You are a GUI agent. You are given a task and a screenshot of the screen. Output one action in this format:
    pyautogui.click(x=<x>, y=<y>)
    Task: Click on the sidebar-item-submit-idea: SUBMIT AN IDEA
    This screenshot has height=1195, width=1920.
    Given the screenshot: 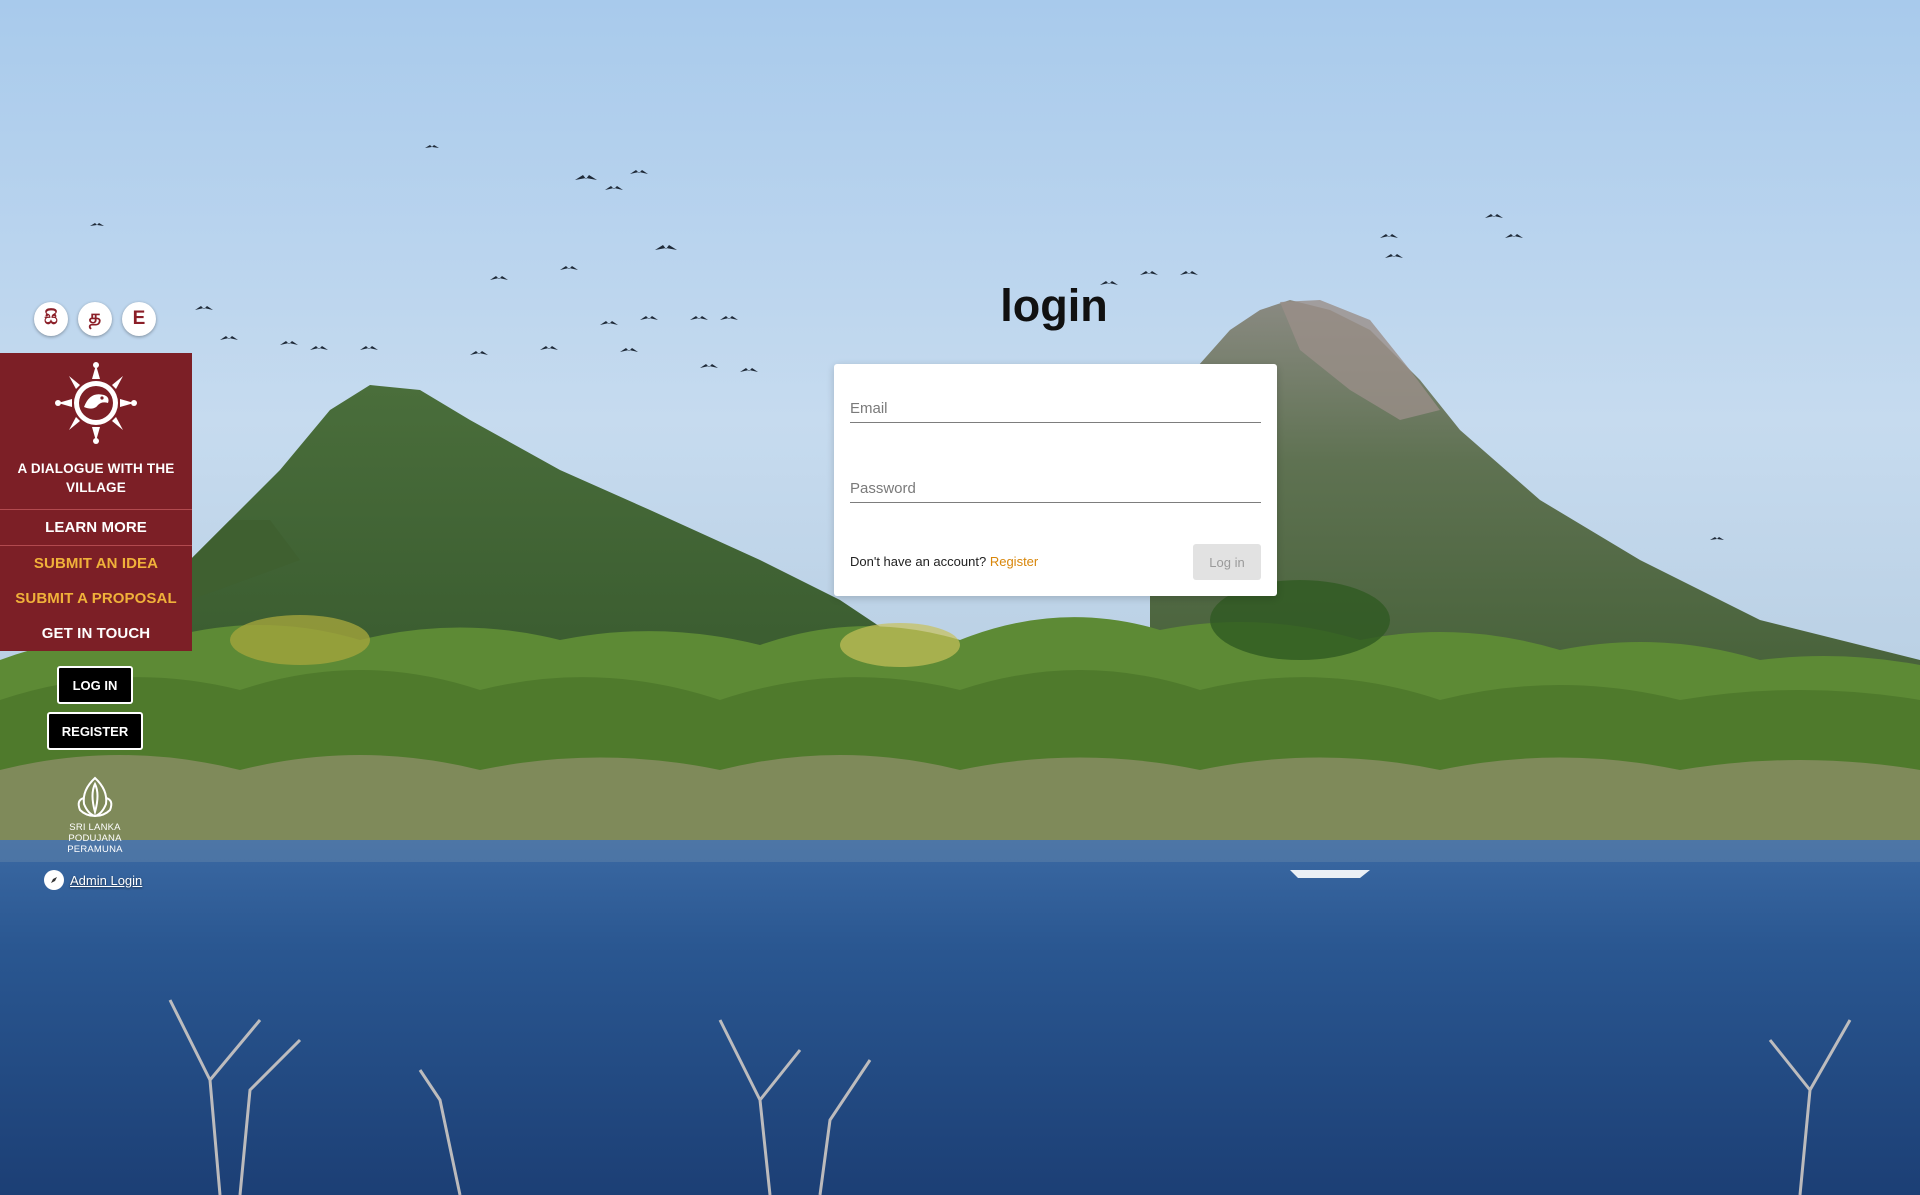 What is the action you would take?
    pyautogui.click(x=96, y=563)
    